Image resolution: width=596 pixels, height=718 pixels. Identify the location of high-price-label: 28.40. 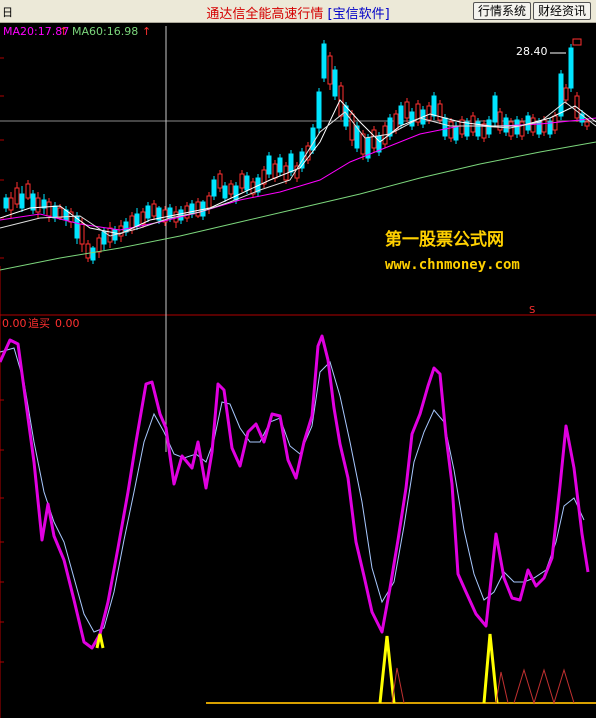
(532, 51).